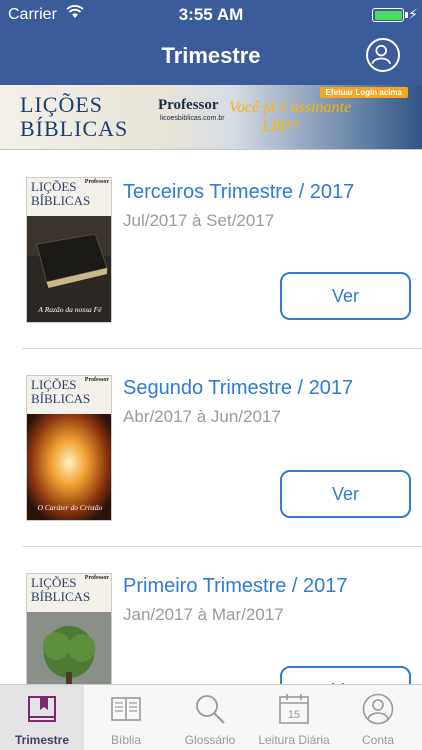 The width and height of the screenshot is (422, 750). I want to click on tab-trimestre: Trimestre, so click(42, 717).